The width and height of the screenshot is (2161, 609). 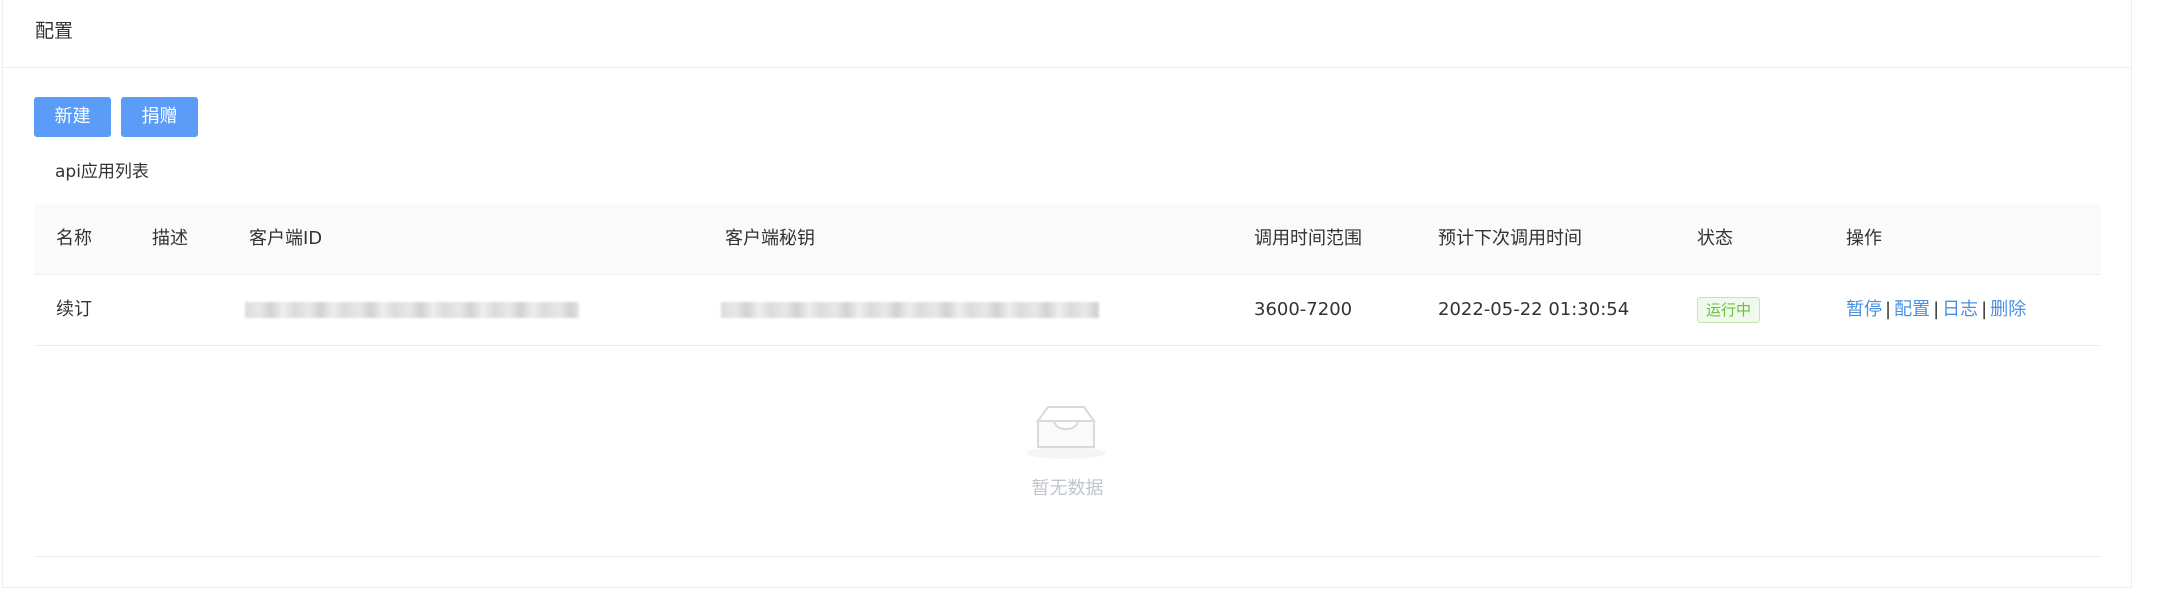 I want to click on column-header-status: 状态, so click(x=1715, y=238).